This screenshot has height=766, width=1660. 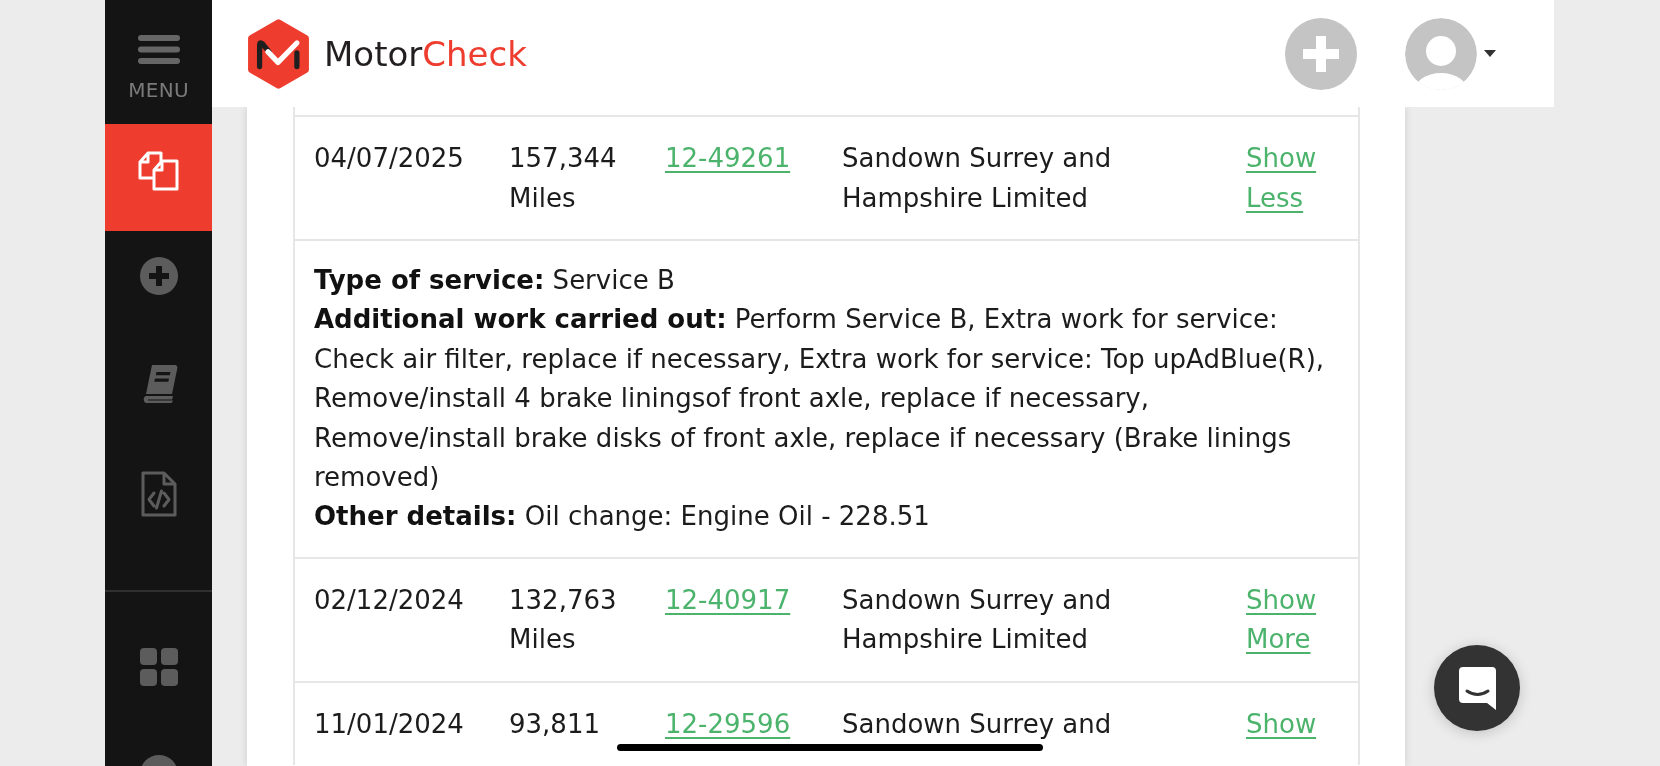 I want to click on mileage-text: 132,763 Miles, so click(x=563, y=619).